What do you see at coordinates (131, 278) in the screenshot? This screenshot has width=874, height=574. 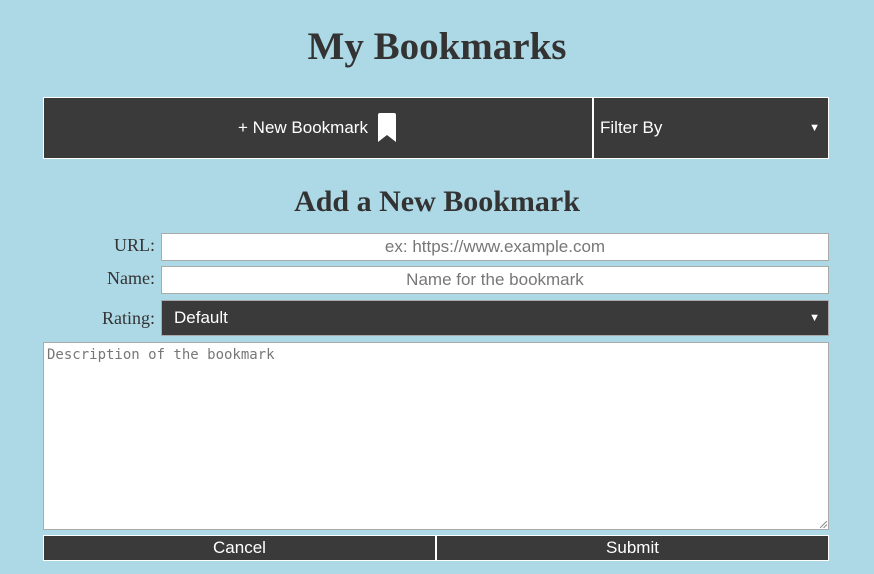 I see `name-label: Name:` at bounding box center [131, 278].